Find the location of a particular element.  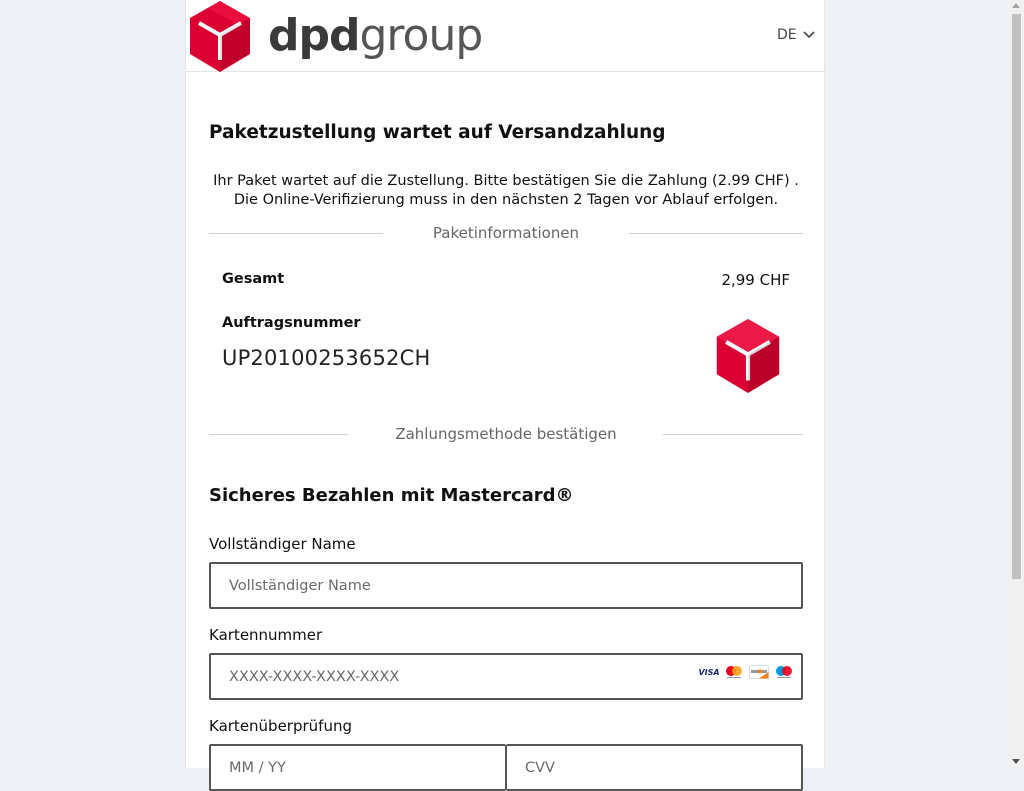

dpd-group-wordmark: dpdgroup is located at coordinates (376, 36).